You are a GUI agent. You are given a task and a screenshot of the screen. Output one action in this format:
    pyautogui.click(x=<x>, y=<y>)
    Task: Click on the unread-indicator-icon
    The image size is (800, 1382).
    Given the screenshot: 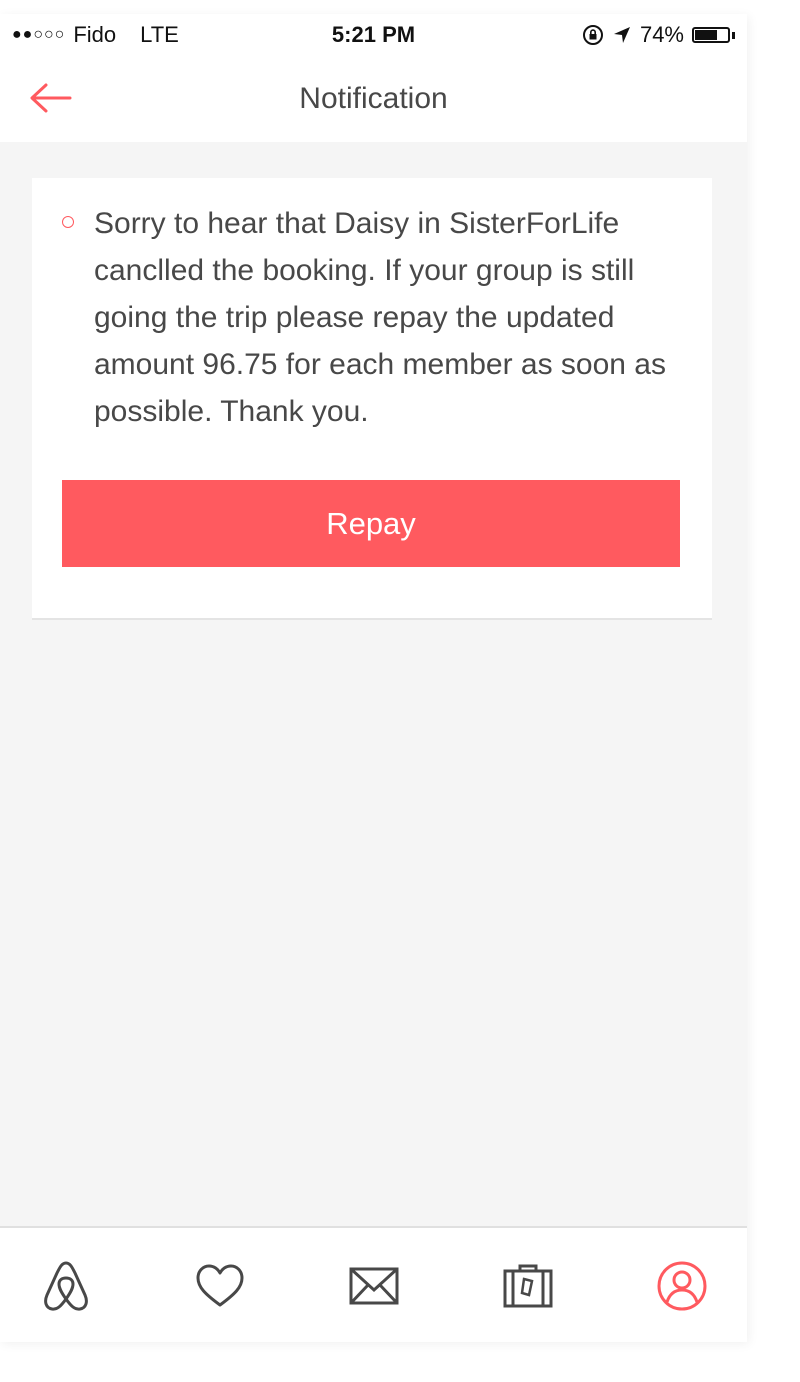 What is the action you would take?
    pyautogui.click(x=68, y=222)
    